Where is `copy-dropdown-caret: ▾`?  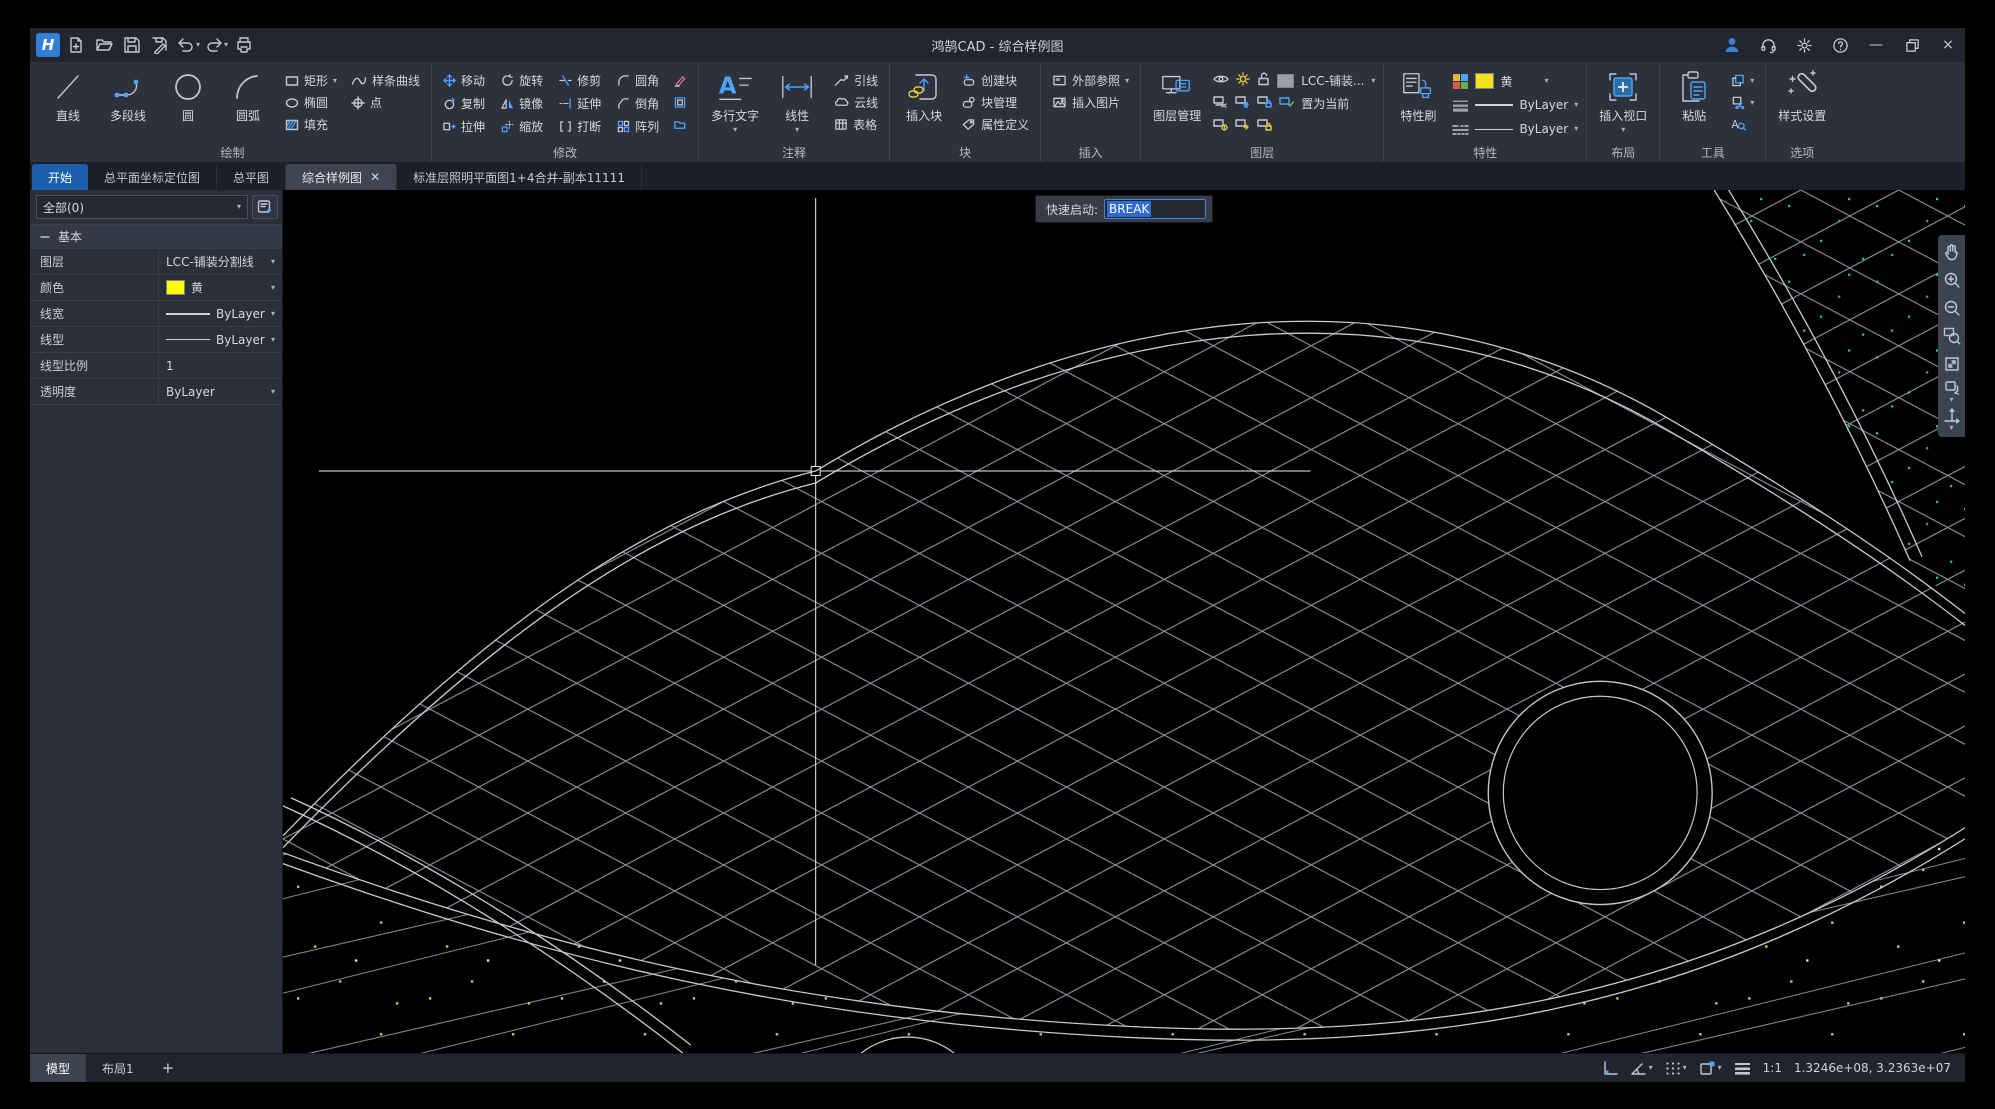 copy-dropdown-caret: ▾ is located at coordinates (1752, 80).